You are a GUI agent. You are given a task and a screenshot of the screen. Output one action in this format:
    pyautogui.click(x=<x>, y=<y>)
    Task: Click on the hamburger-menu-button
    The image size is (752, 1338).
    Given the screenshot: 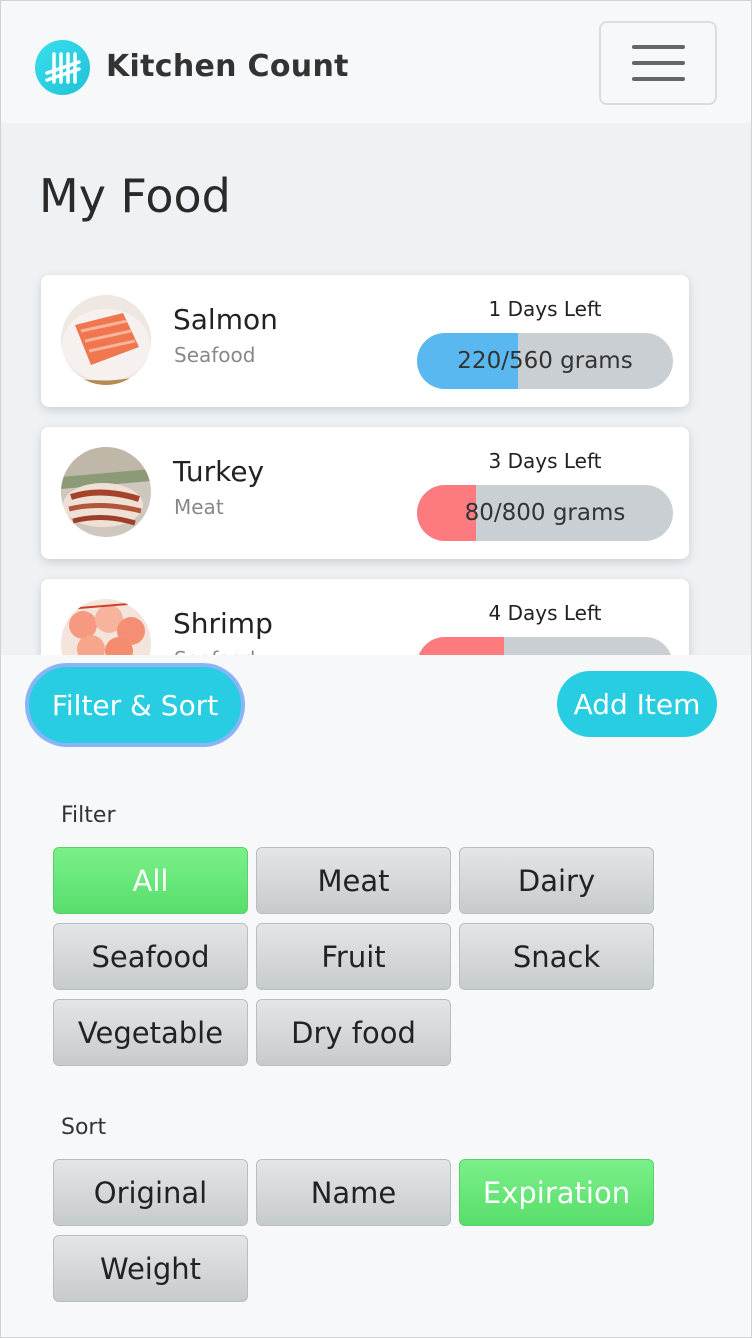 What is the action you would take?
    pyautogui.click(x=658, y=63)
    